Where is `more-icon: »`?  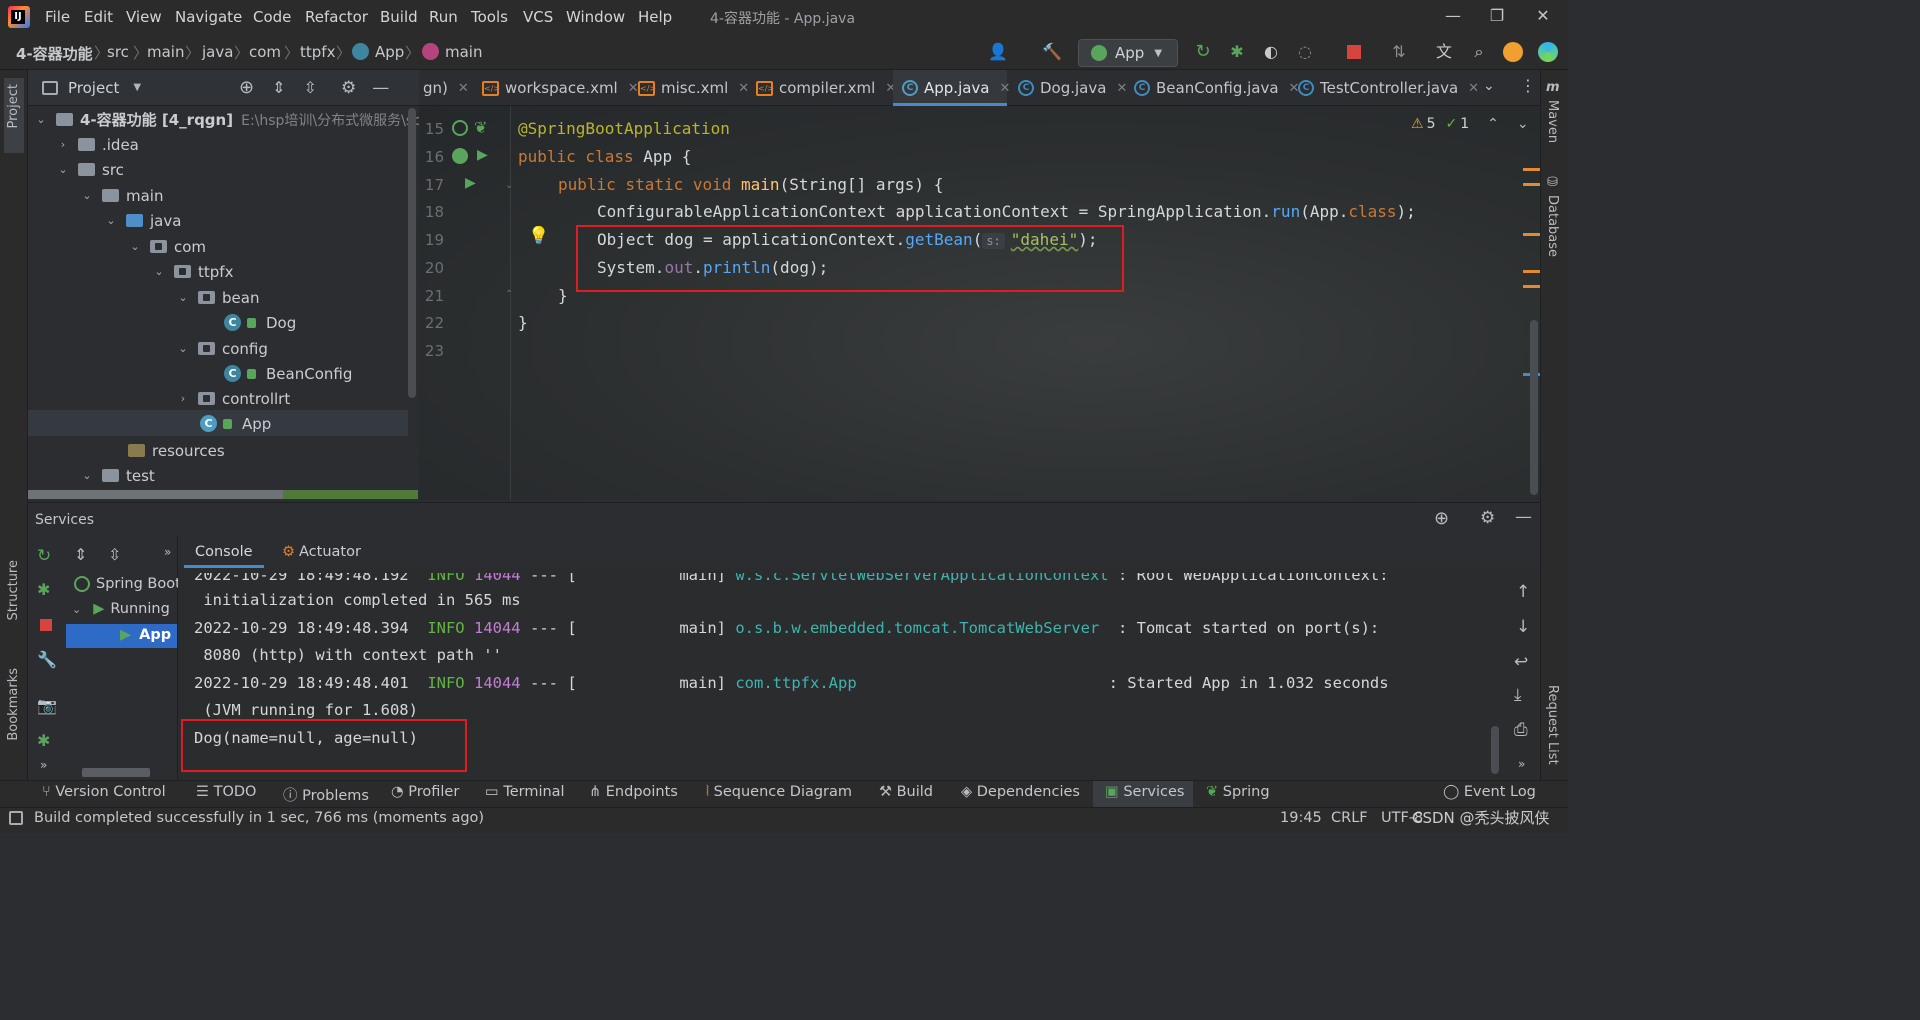
more-icon: » is located at coordinates (43, 765).